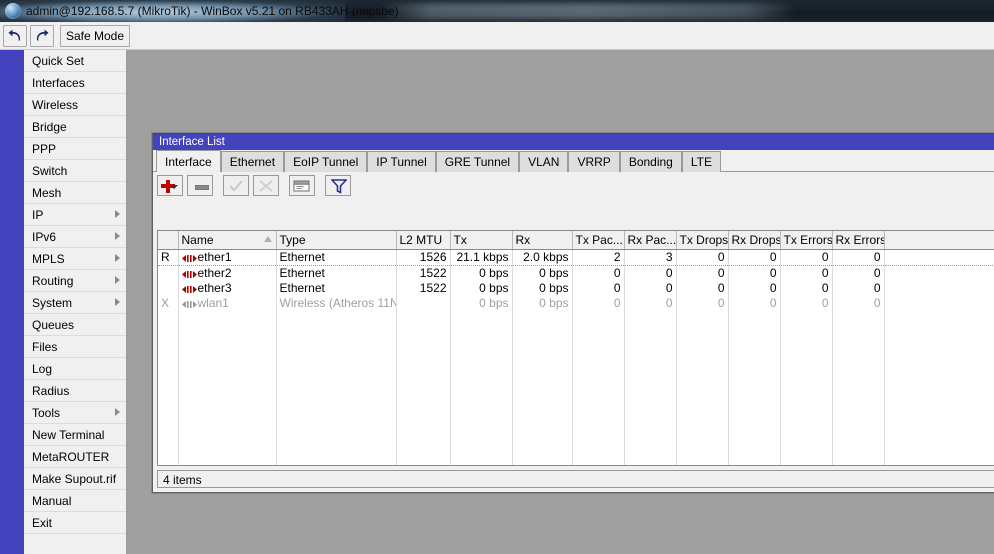 This screenshot has width=994, height=554. I want to click on sidebar-item-make-supout-rif: Make Supout.rif, so click(75, 479).